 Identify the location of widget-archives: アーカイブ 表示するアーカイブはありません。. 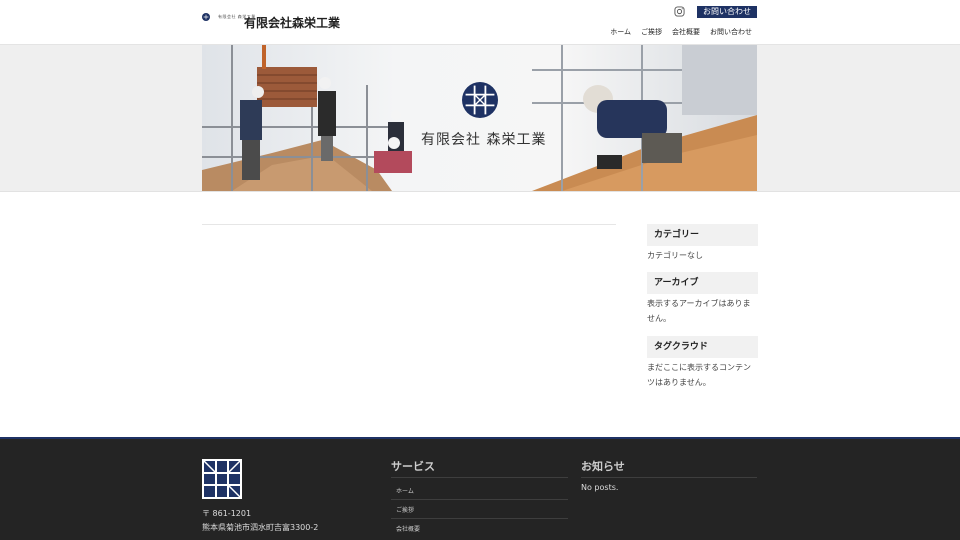
(702, 299).